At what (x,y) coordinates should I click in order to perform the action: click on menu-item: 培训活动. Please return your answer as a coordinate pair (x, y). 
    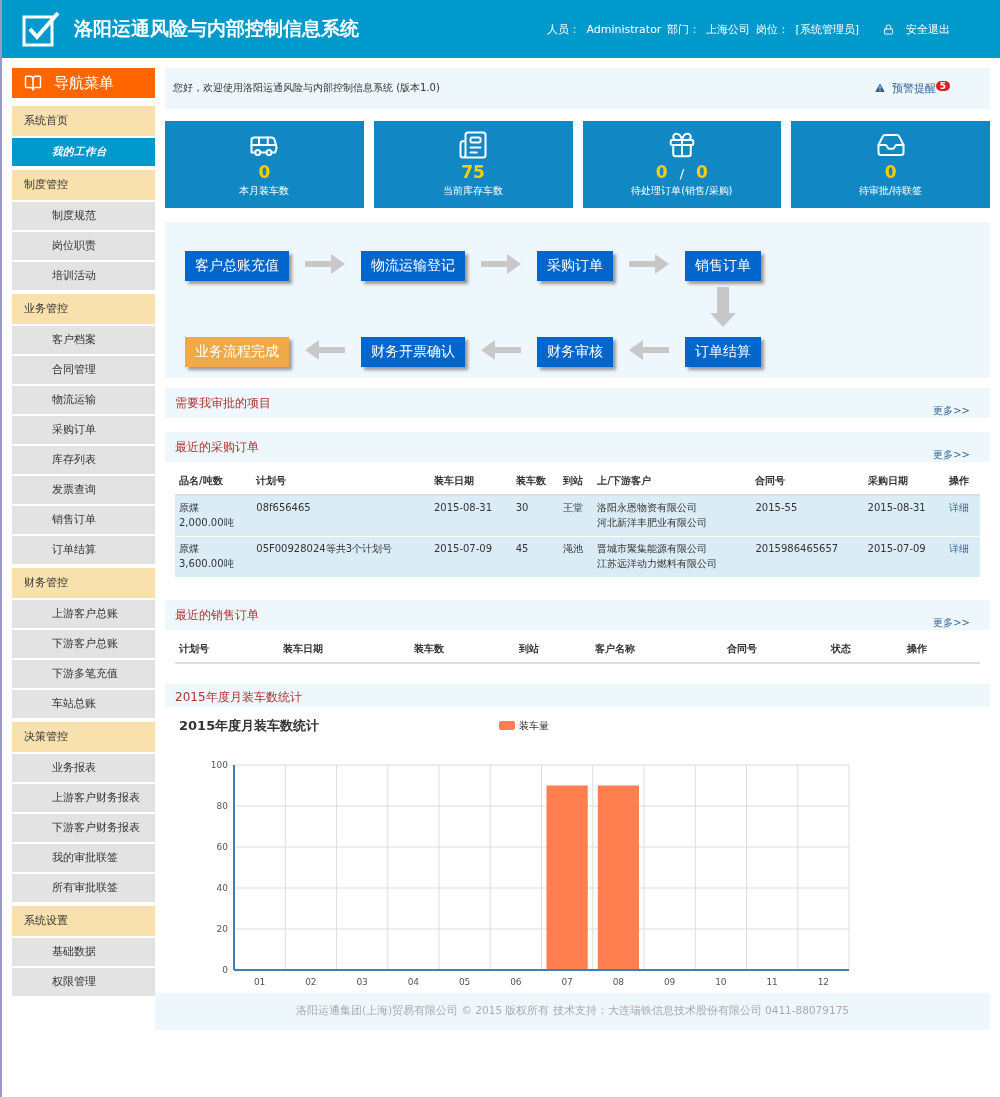
    Looking at the image, I should click on (83, 276).